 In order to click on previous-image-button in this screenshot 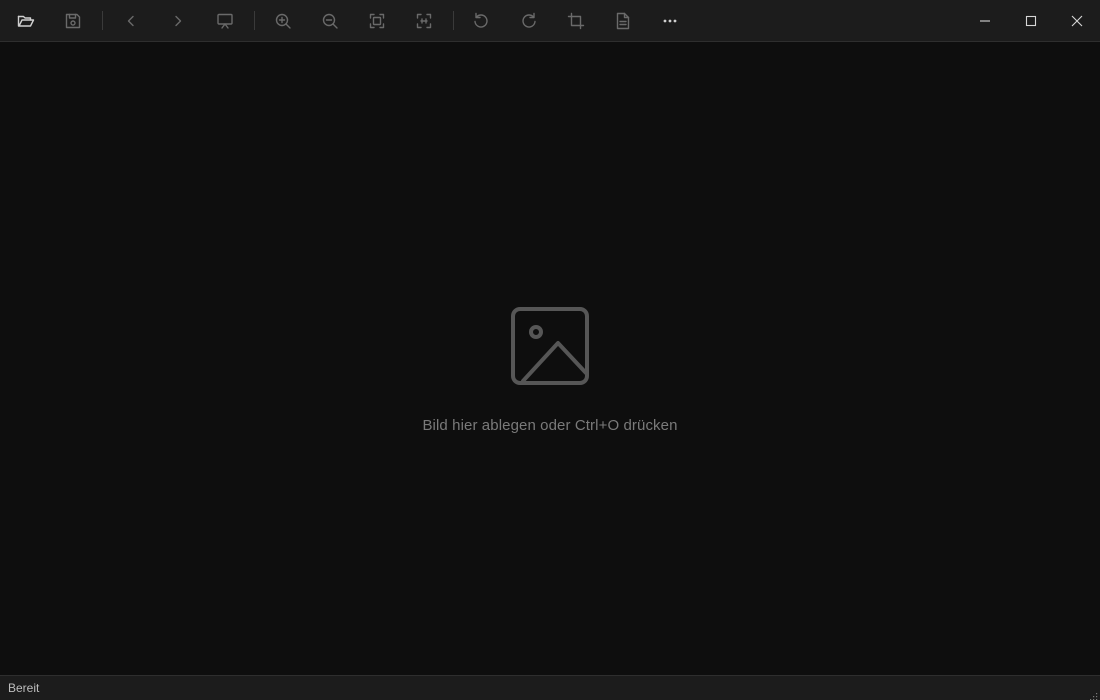, I will do `click(131, 20)`.